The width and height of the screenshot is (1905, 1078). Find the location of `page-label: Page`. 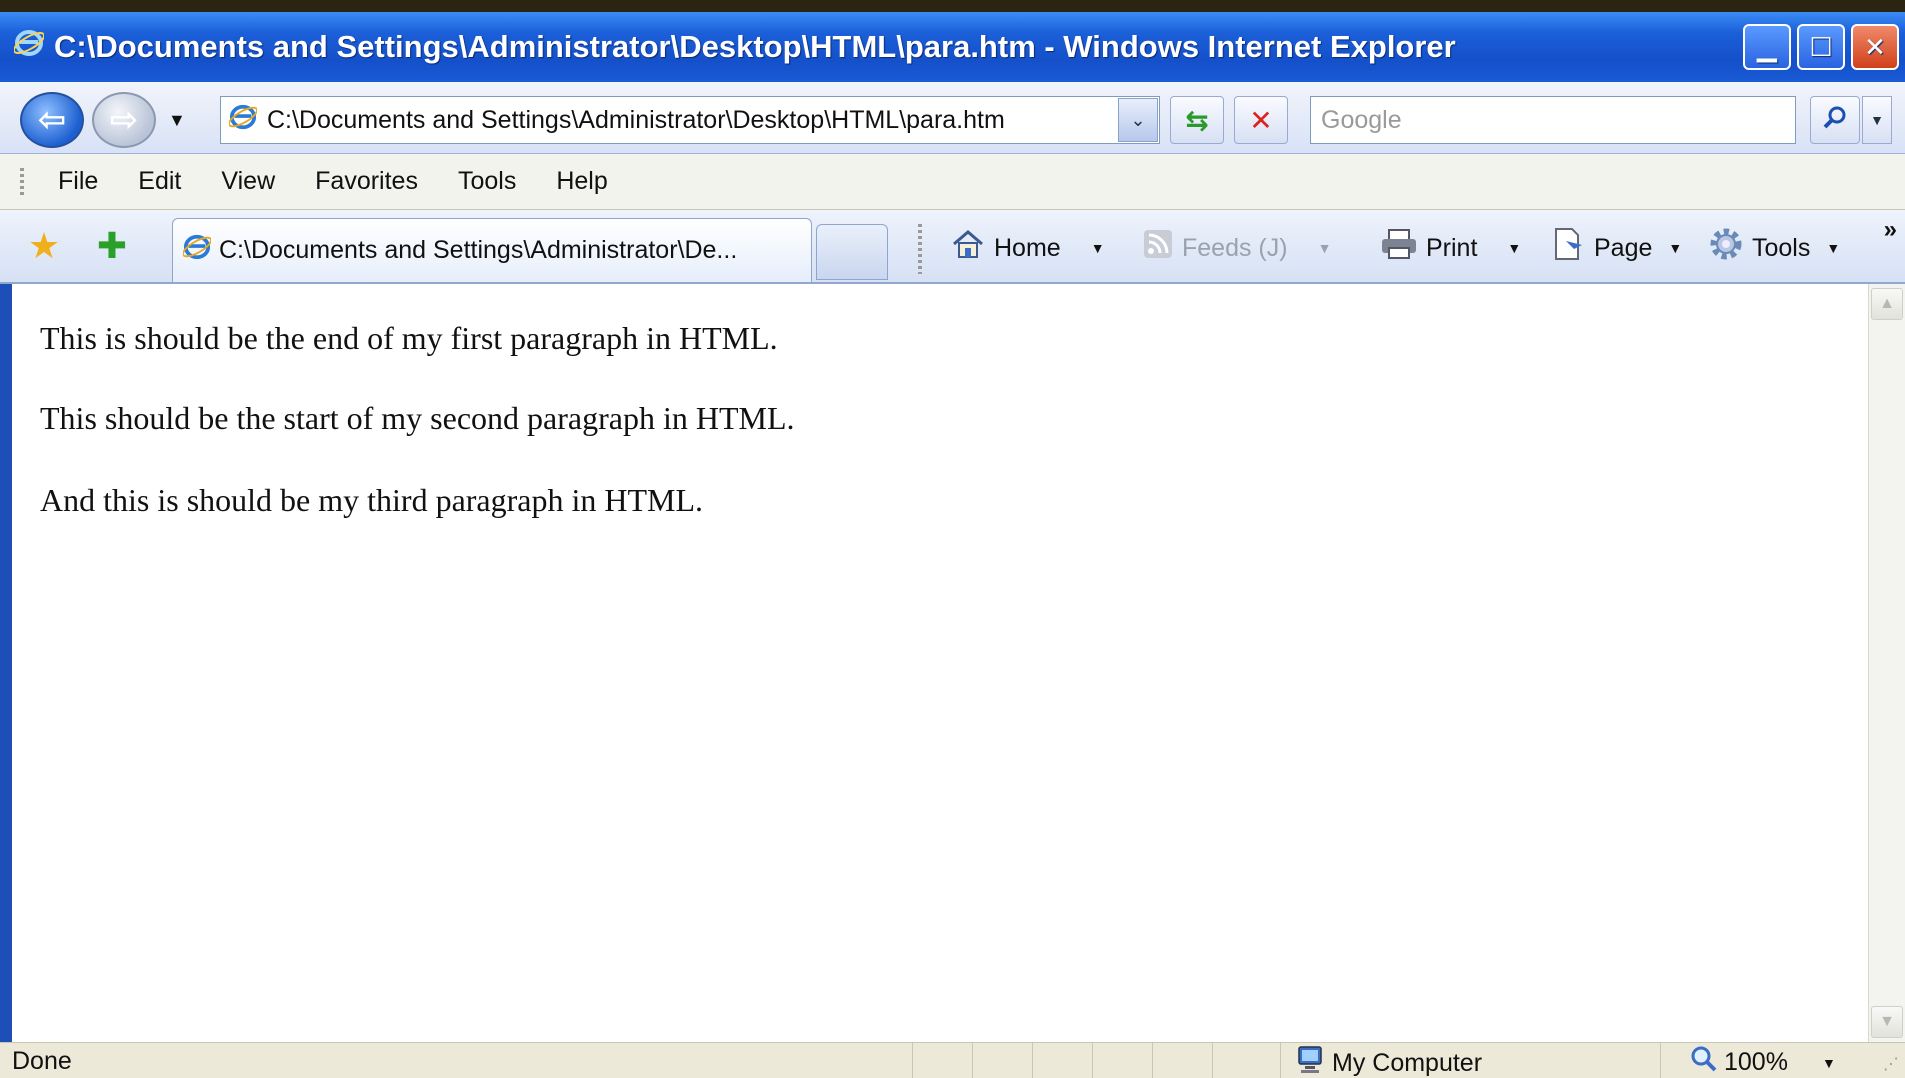

page-label: Page is located at coordinates (1623, 247).